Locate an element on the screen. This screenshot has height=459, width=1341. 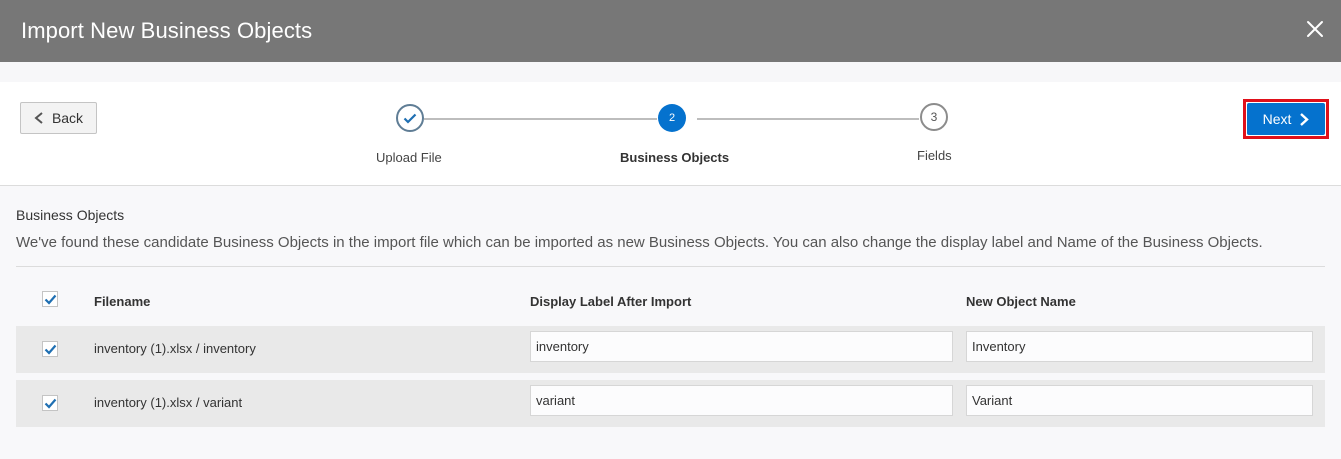
back-button: Back is located at coordinates (58, 118).